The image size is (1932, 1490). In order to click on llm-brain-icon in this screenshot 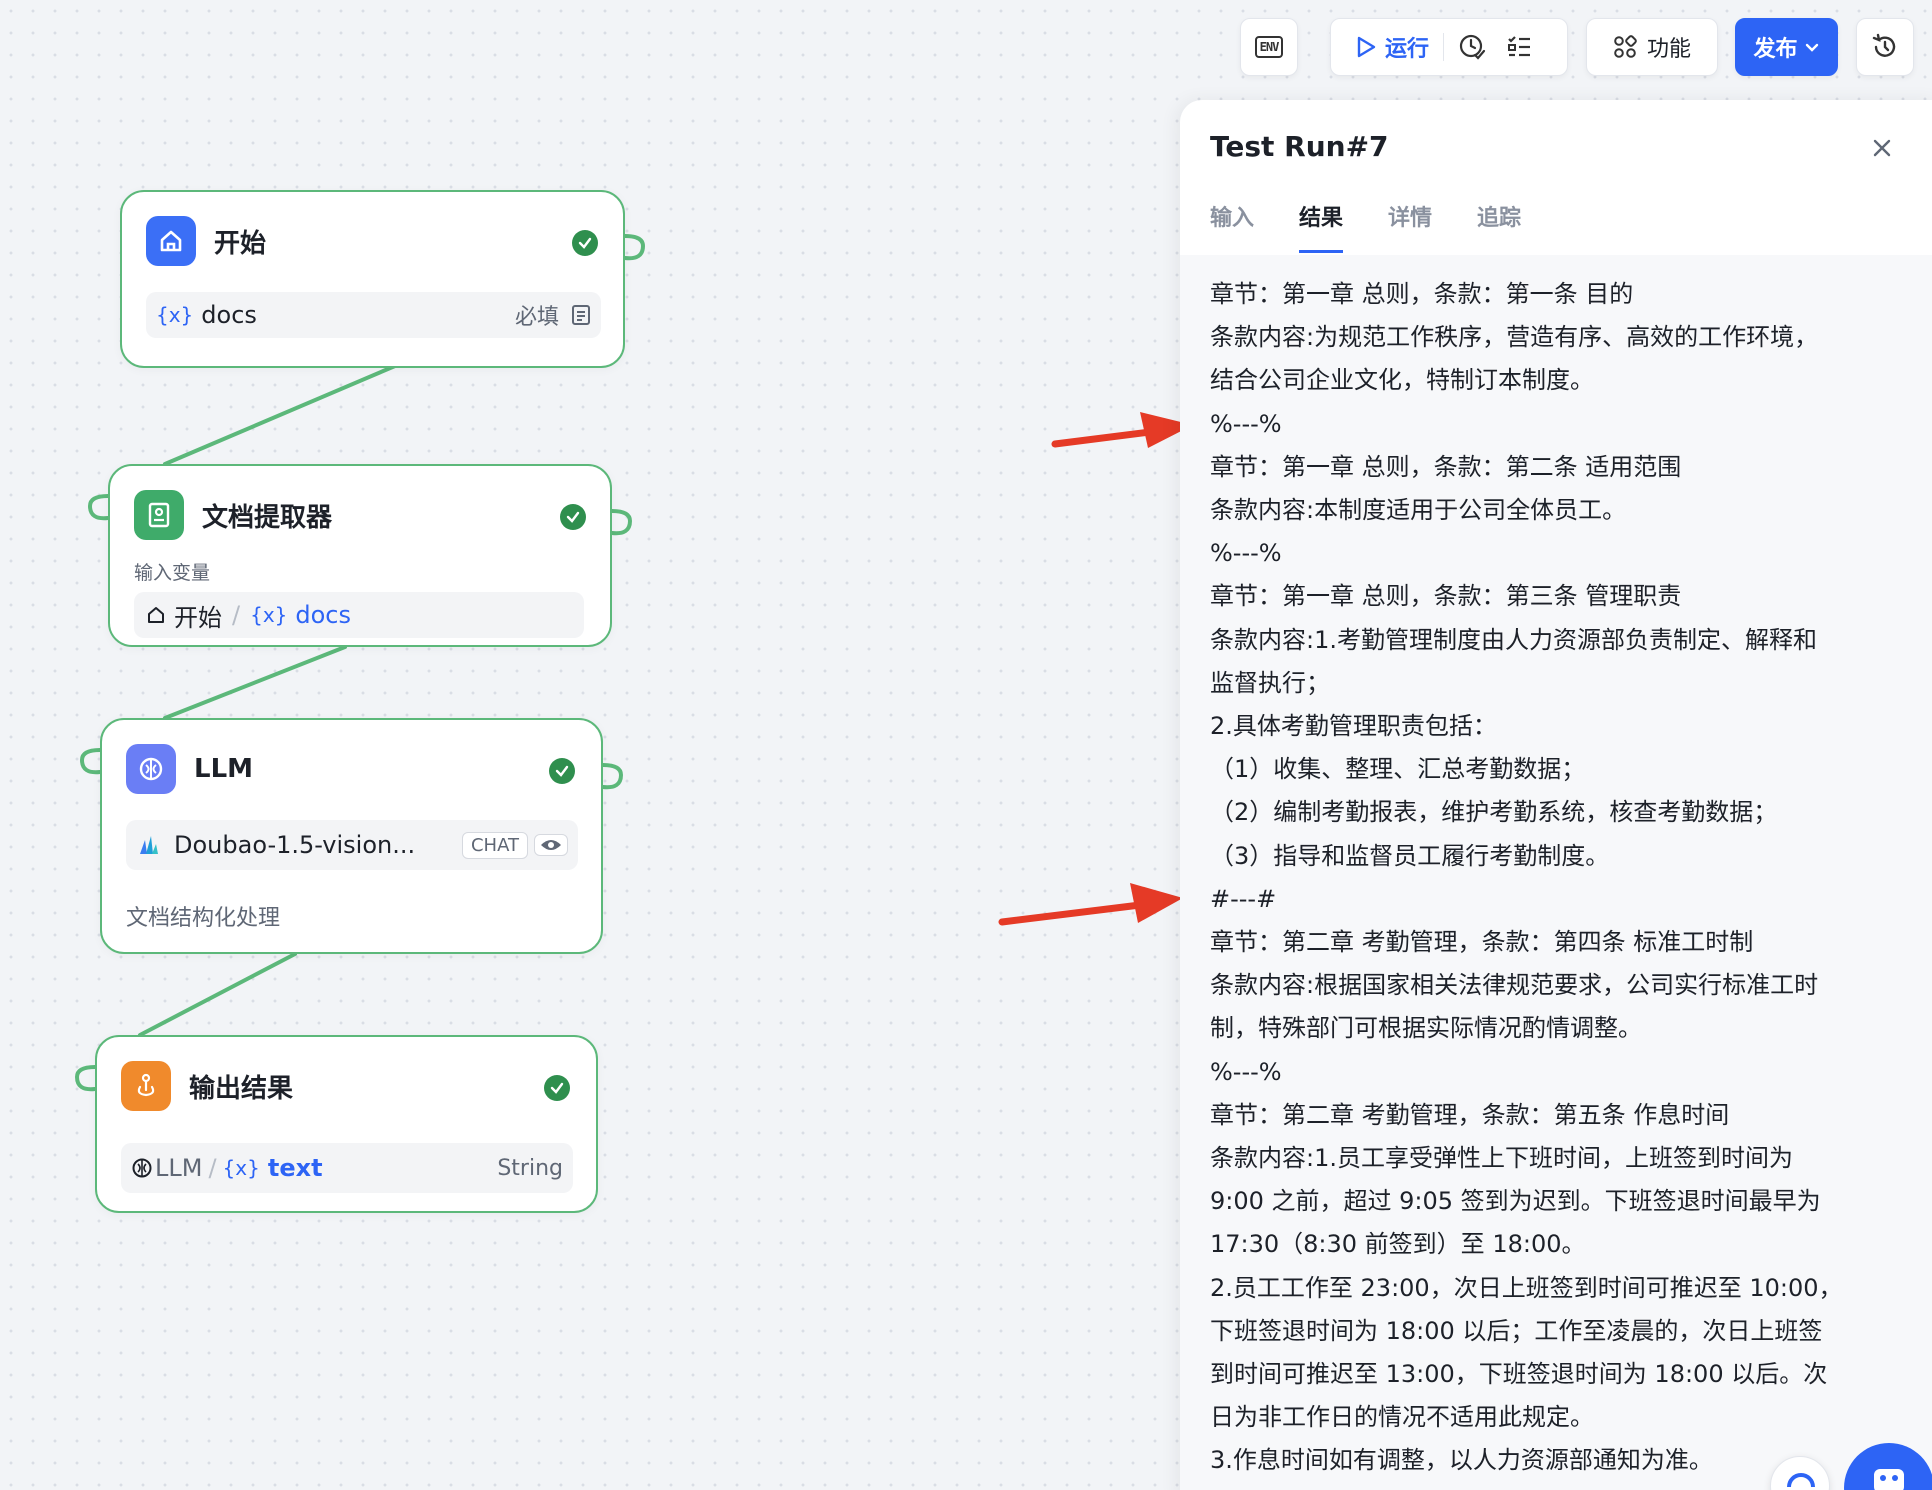, I will do `click(151, 769)`.